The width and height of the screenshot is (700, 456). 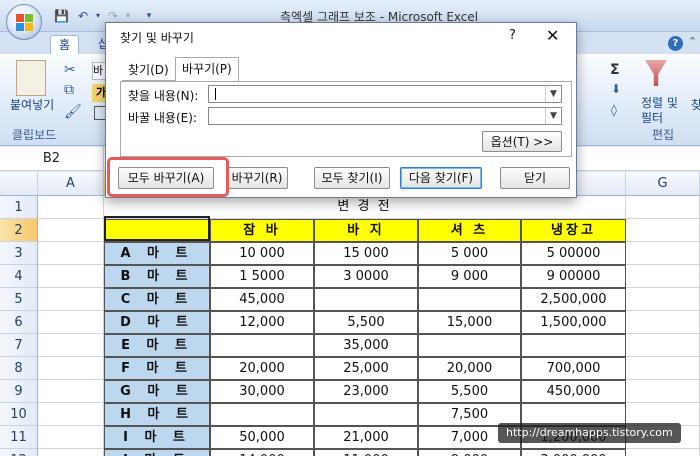 I want to click on select-all-corner, so click(x=19, y=184).